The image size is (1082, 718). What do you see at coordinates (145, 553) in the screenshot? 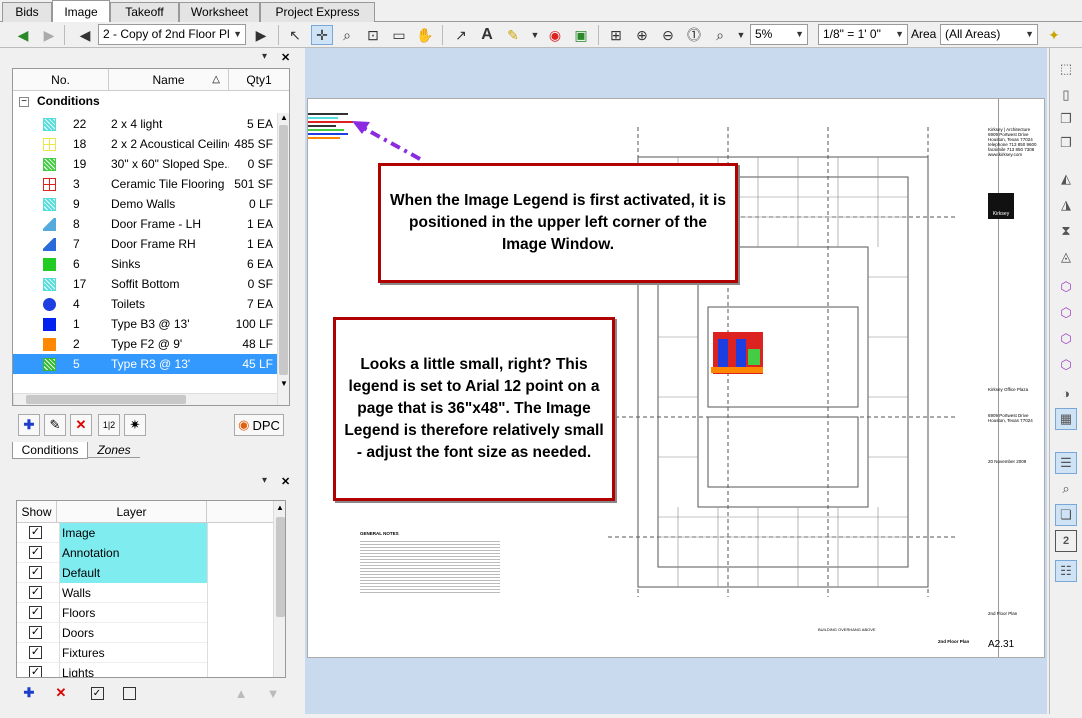
I see `layer-row: ✓ Annotation` at bounding box center [145, 553].